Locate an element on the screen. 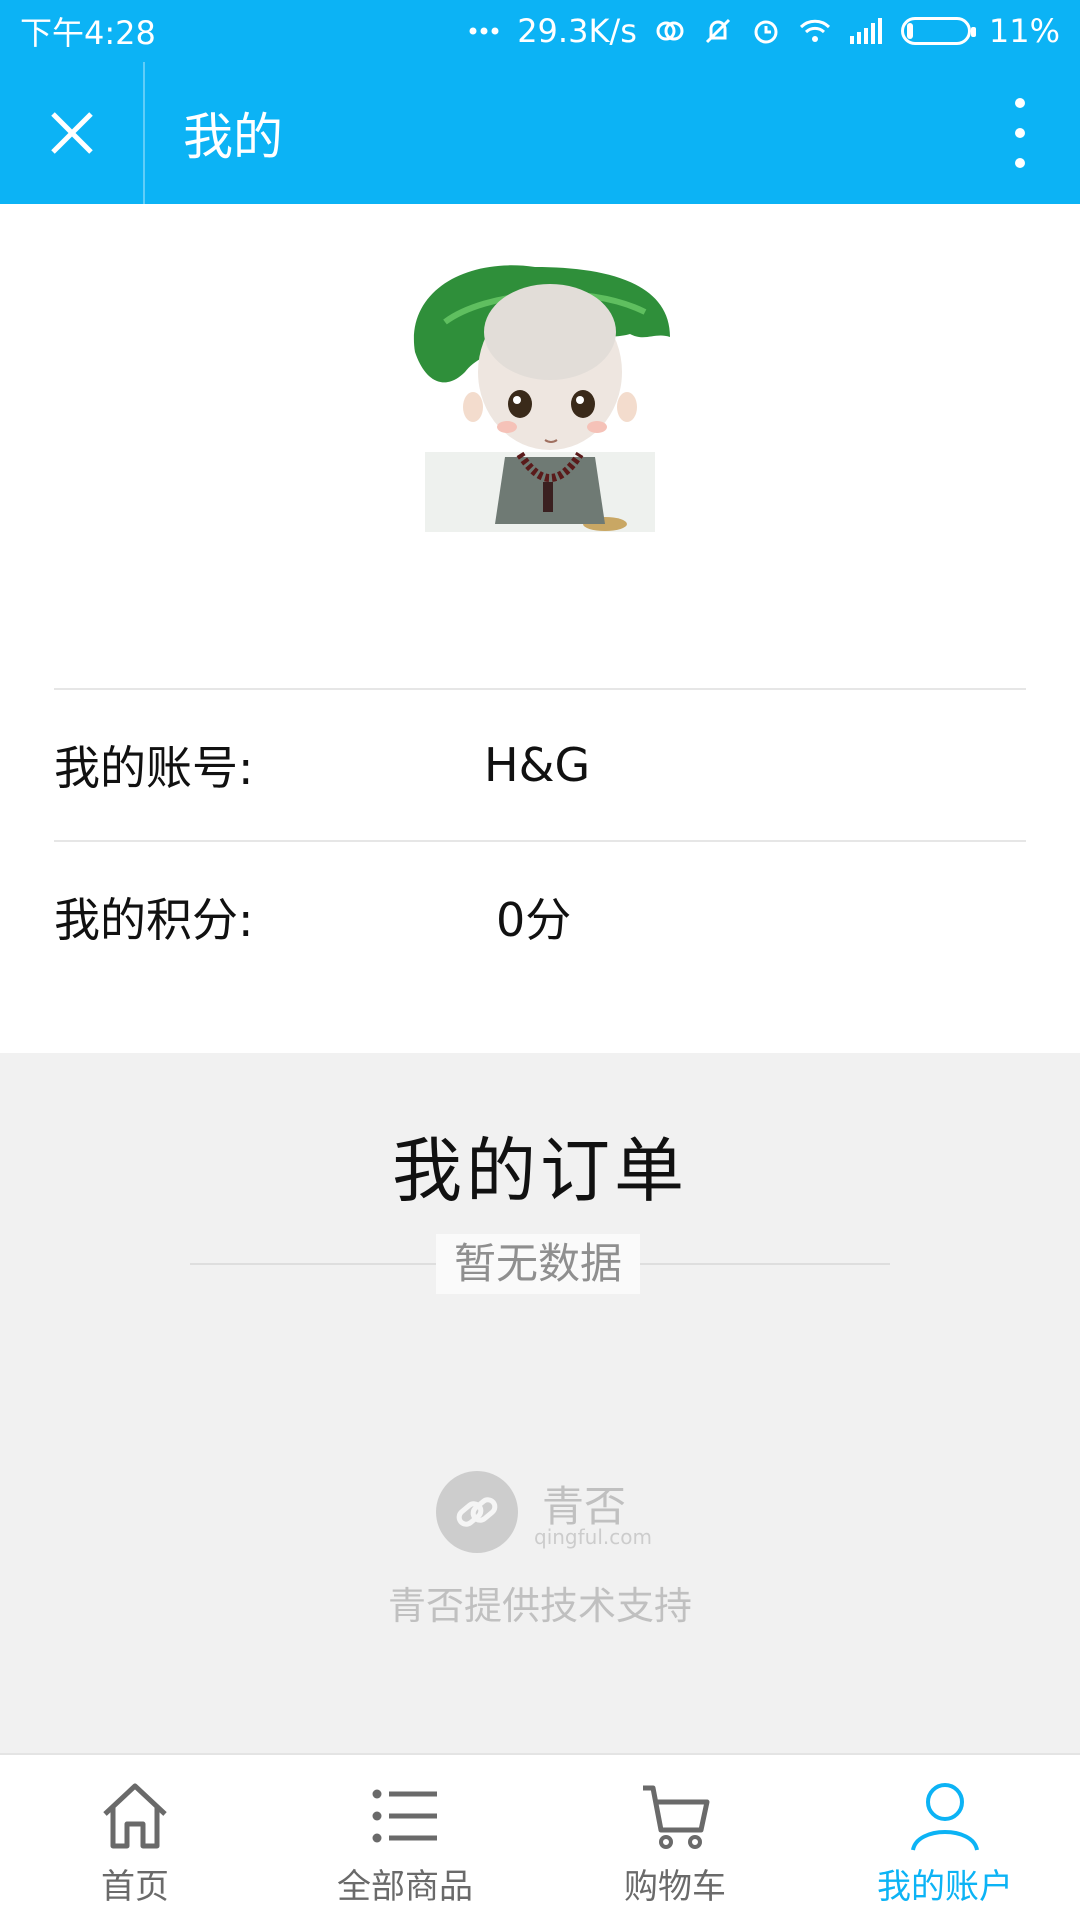 Image resolution: width=1080 pixels, height=1920 pixels. wifi-icon is located at coordinates (815, 31).